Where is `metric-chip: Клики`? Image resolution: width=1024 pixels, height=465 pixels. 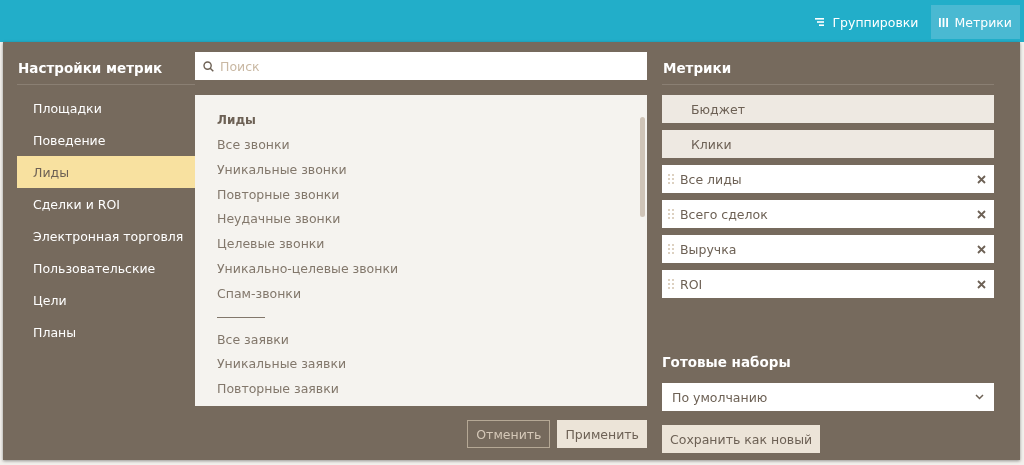
metric-chip: Клики is located at coordinates (828, 144).